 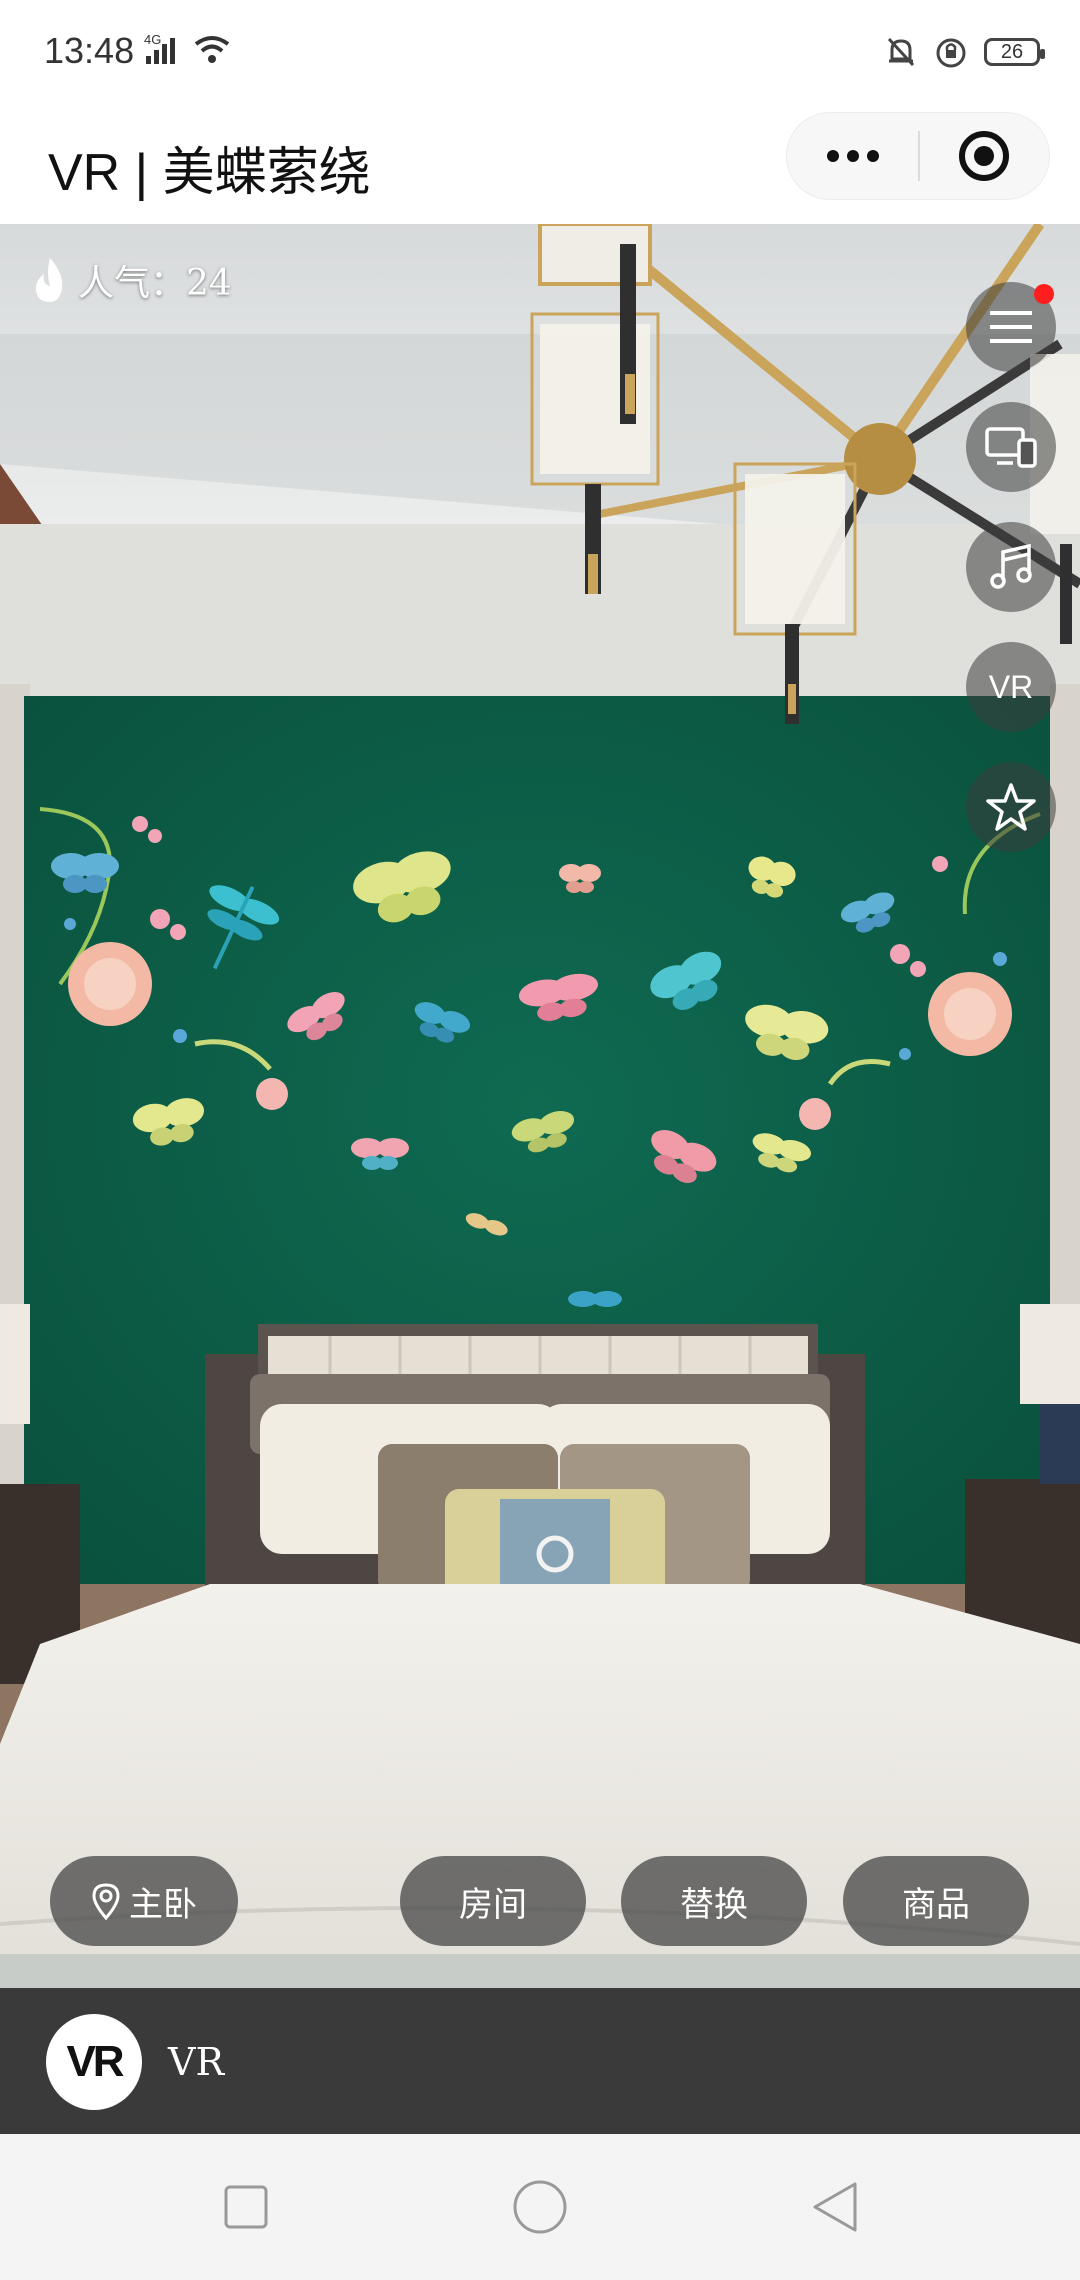 I want to click on close-button, so click(x=984, y=156).